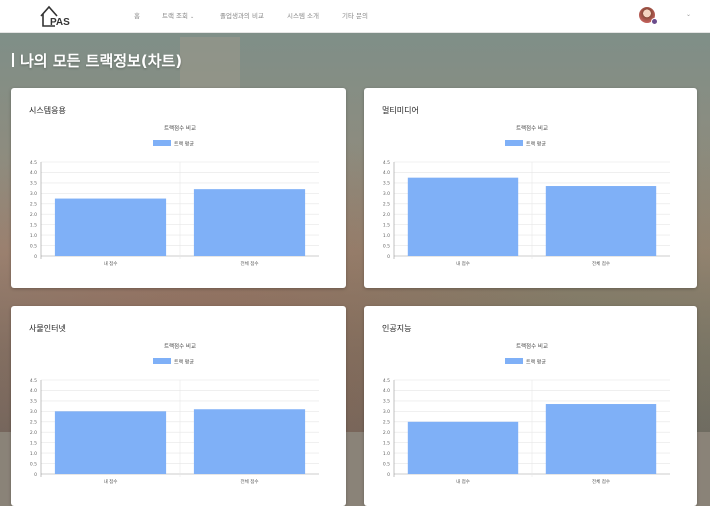 The width and height of the screenshot is (710, 506). What do you see at coordinates (303, 16) in the screenshot?
I see `nav-system-intro: 시스템 소개` at bounding box center [303, 16].